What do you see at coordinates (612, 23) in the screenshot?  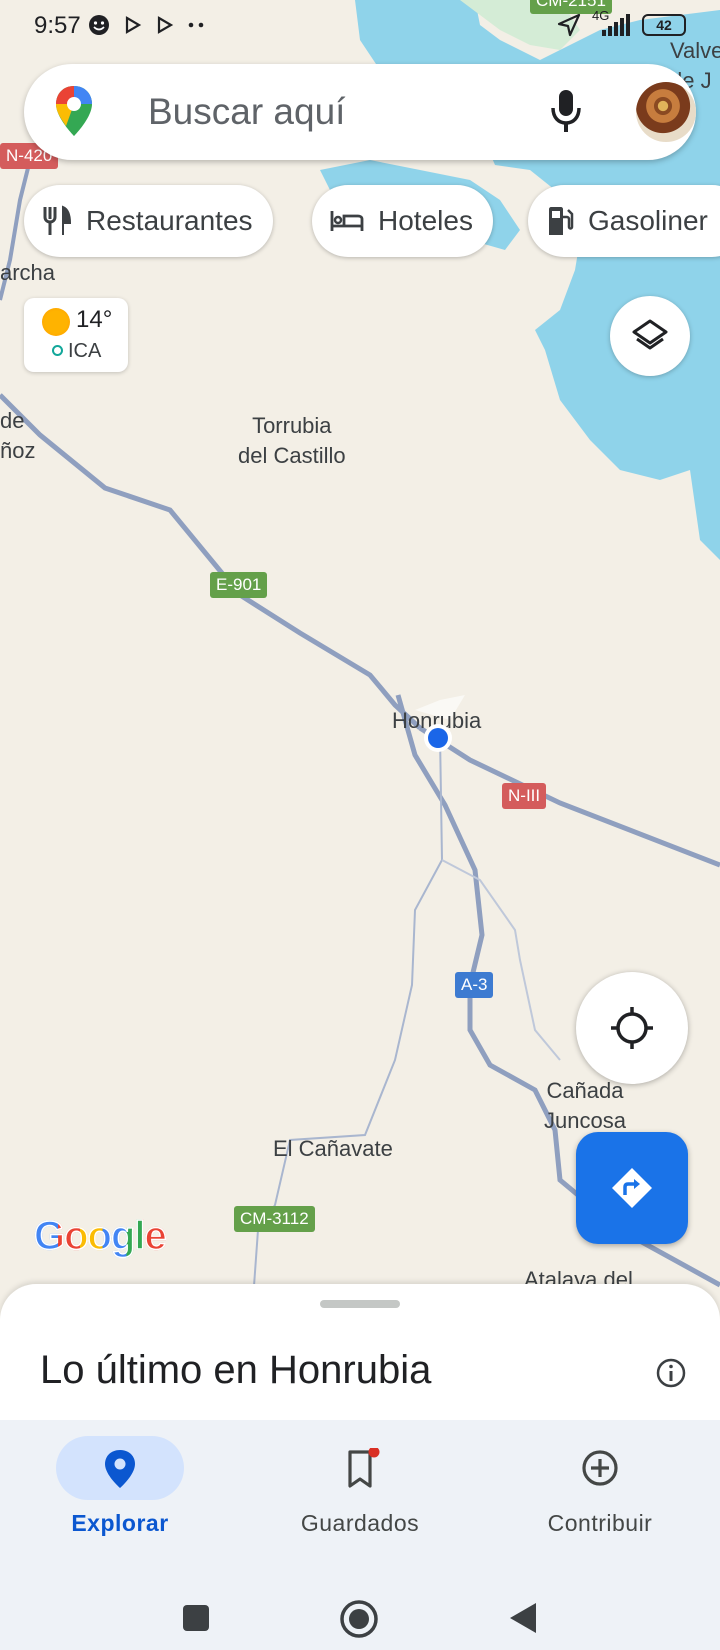 I see `signal-icon: 4G` at bounding box center [612, 23].